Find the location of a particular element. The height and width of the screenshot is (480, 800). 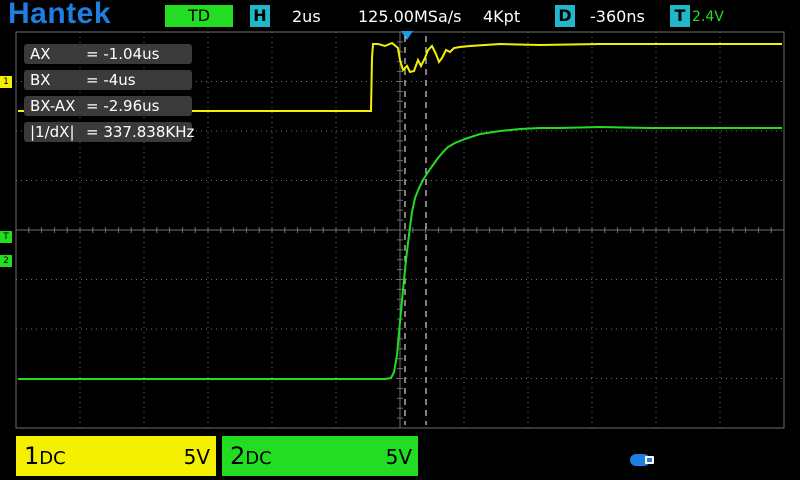

ch2-marker-label: 2 is located at coordinates (6, 261).